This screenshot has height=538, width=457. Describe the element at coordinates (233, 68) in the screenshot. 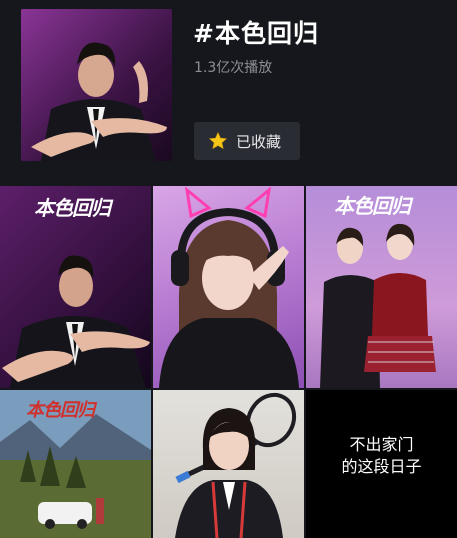

I see `play-count: 1.3亿次播放` at that location.